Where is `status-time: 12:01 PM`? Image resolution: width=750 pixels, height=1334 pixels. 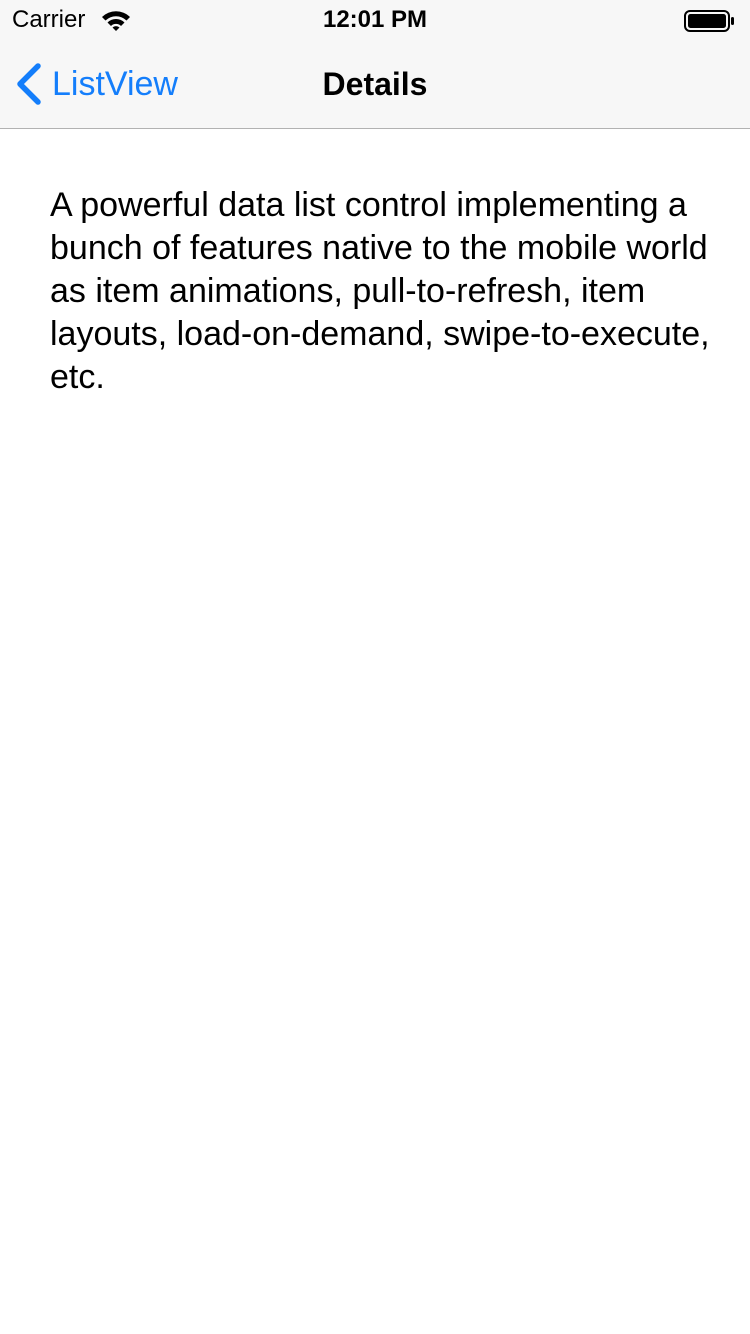 status-time: 12:01 PM is located at coordinates (375, 19).